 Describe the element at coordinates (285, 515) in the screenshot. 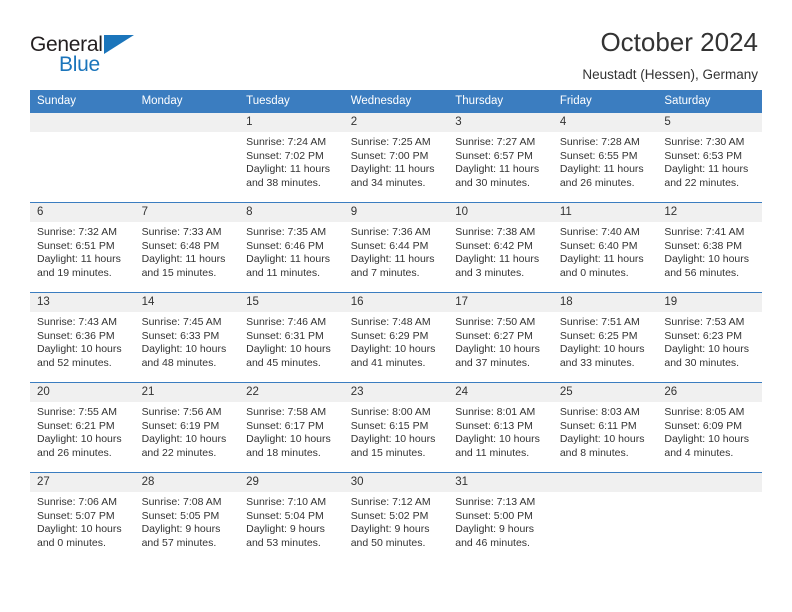

I see `sunset-time: Sunset: 5:04 PM` at that location.